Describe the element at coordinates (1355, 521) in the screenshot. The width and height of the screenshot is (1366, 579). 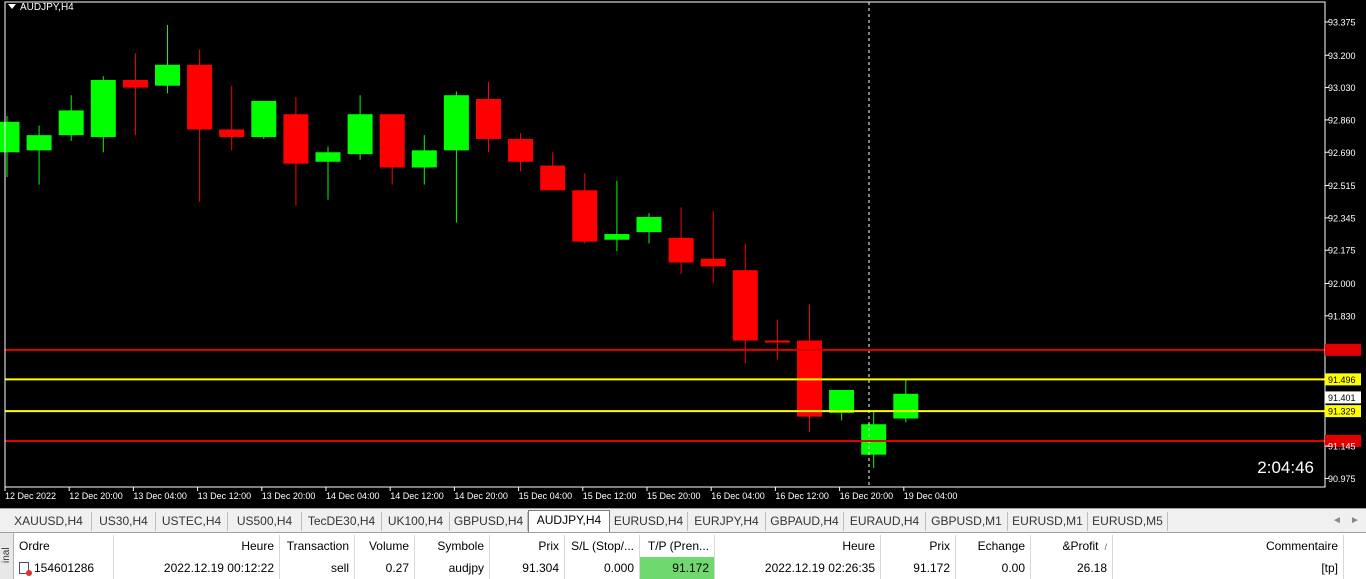
I see `tab-scroll-right-icon: ►` at that location.